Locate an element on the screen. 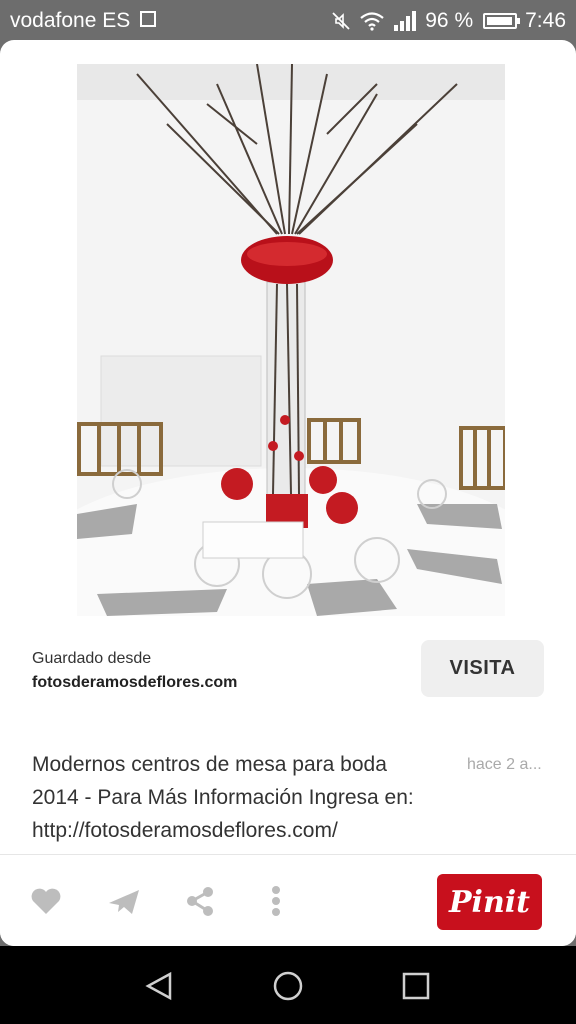 The height and width of the screenshot is (1024, 576). battery-percent: 96 % is located at coordinates (449, 20).